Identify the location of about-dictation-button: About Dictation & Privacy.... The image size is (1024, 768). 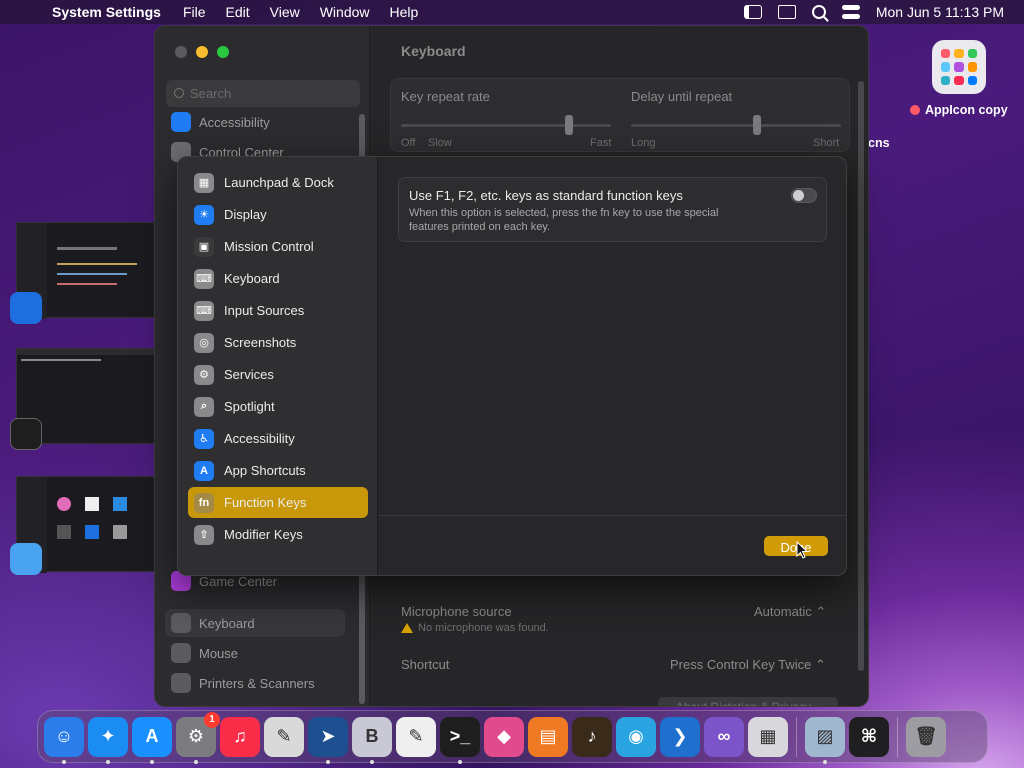
(748, 701).